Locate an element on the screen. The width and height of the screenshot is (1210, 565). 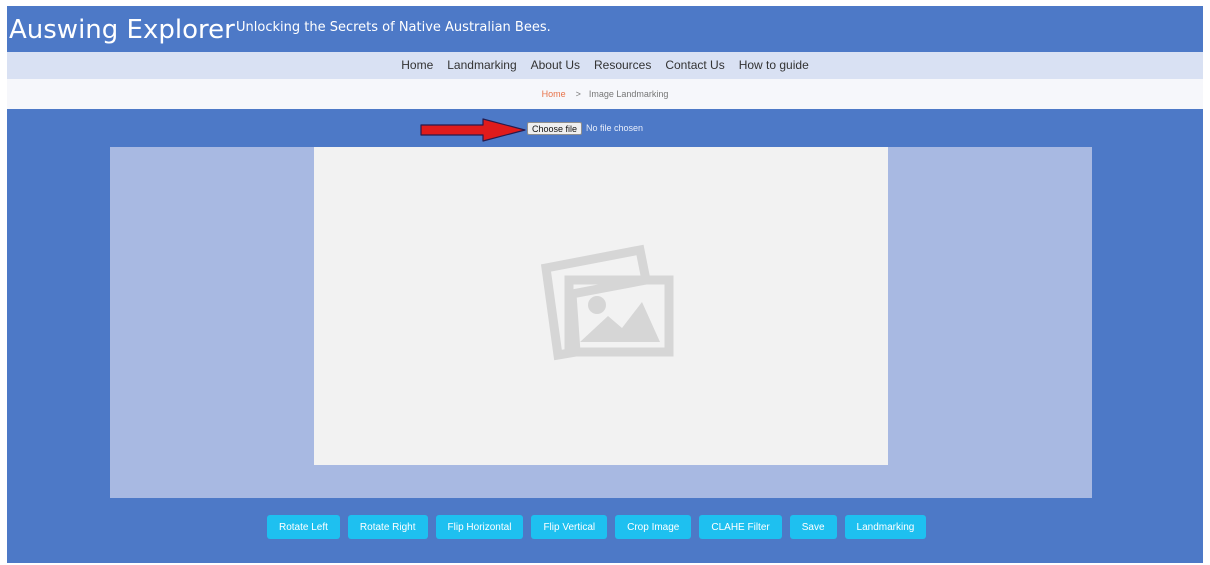
breadcrumb: Home > Image Landmarking is located at coordinates (605, 94).